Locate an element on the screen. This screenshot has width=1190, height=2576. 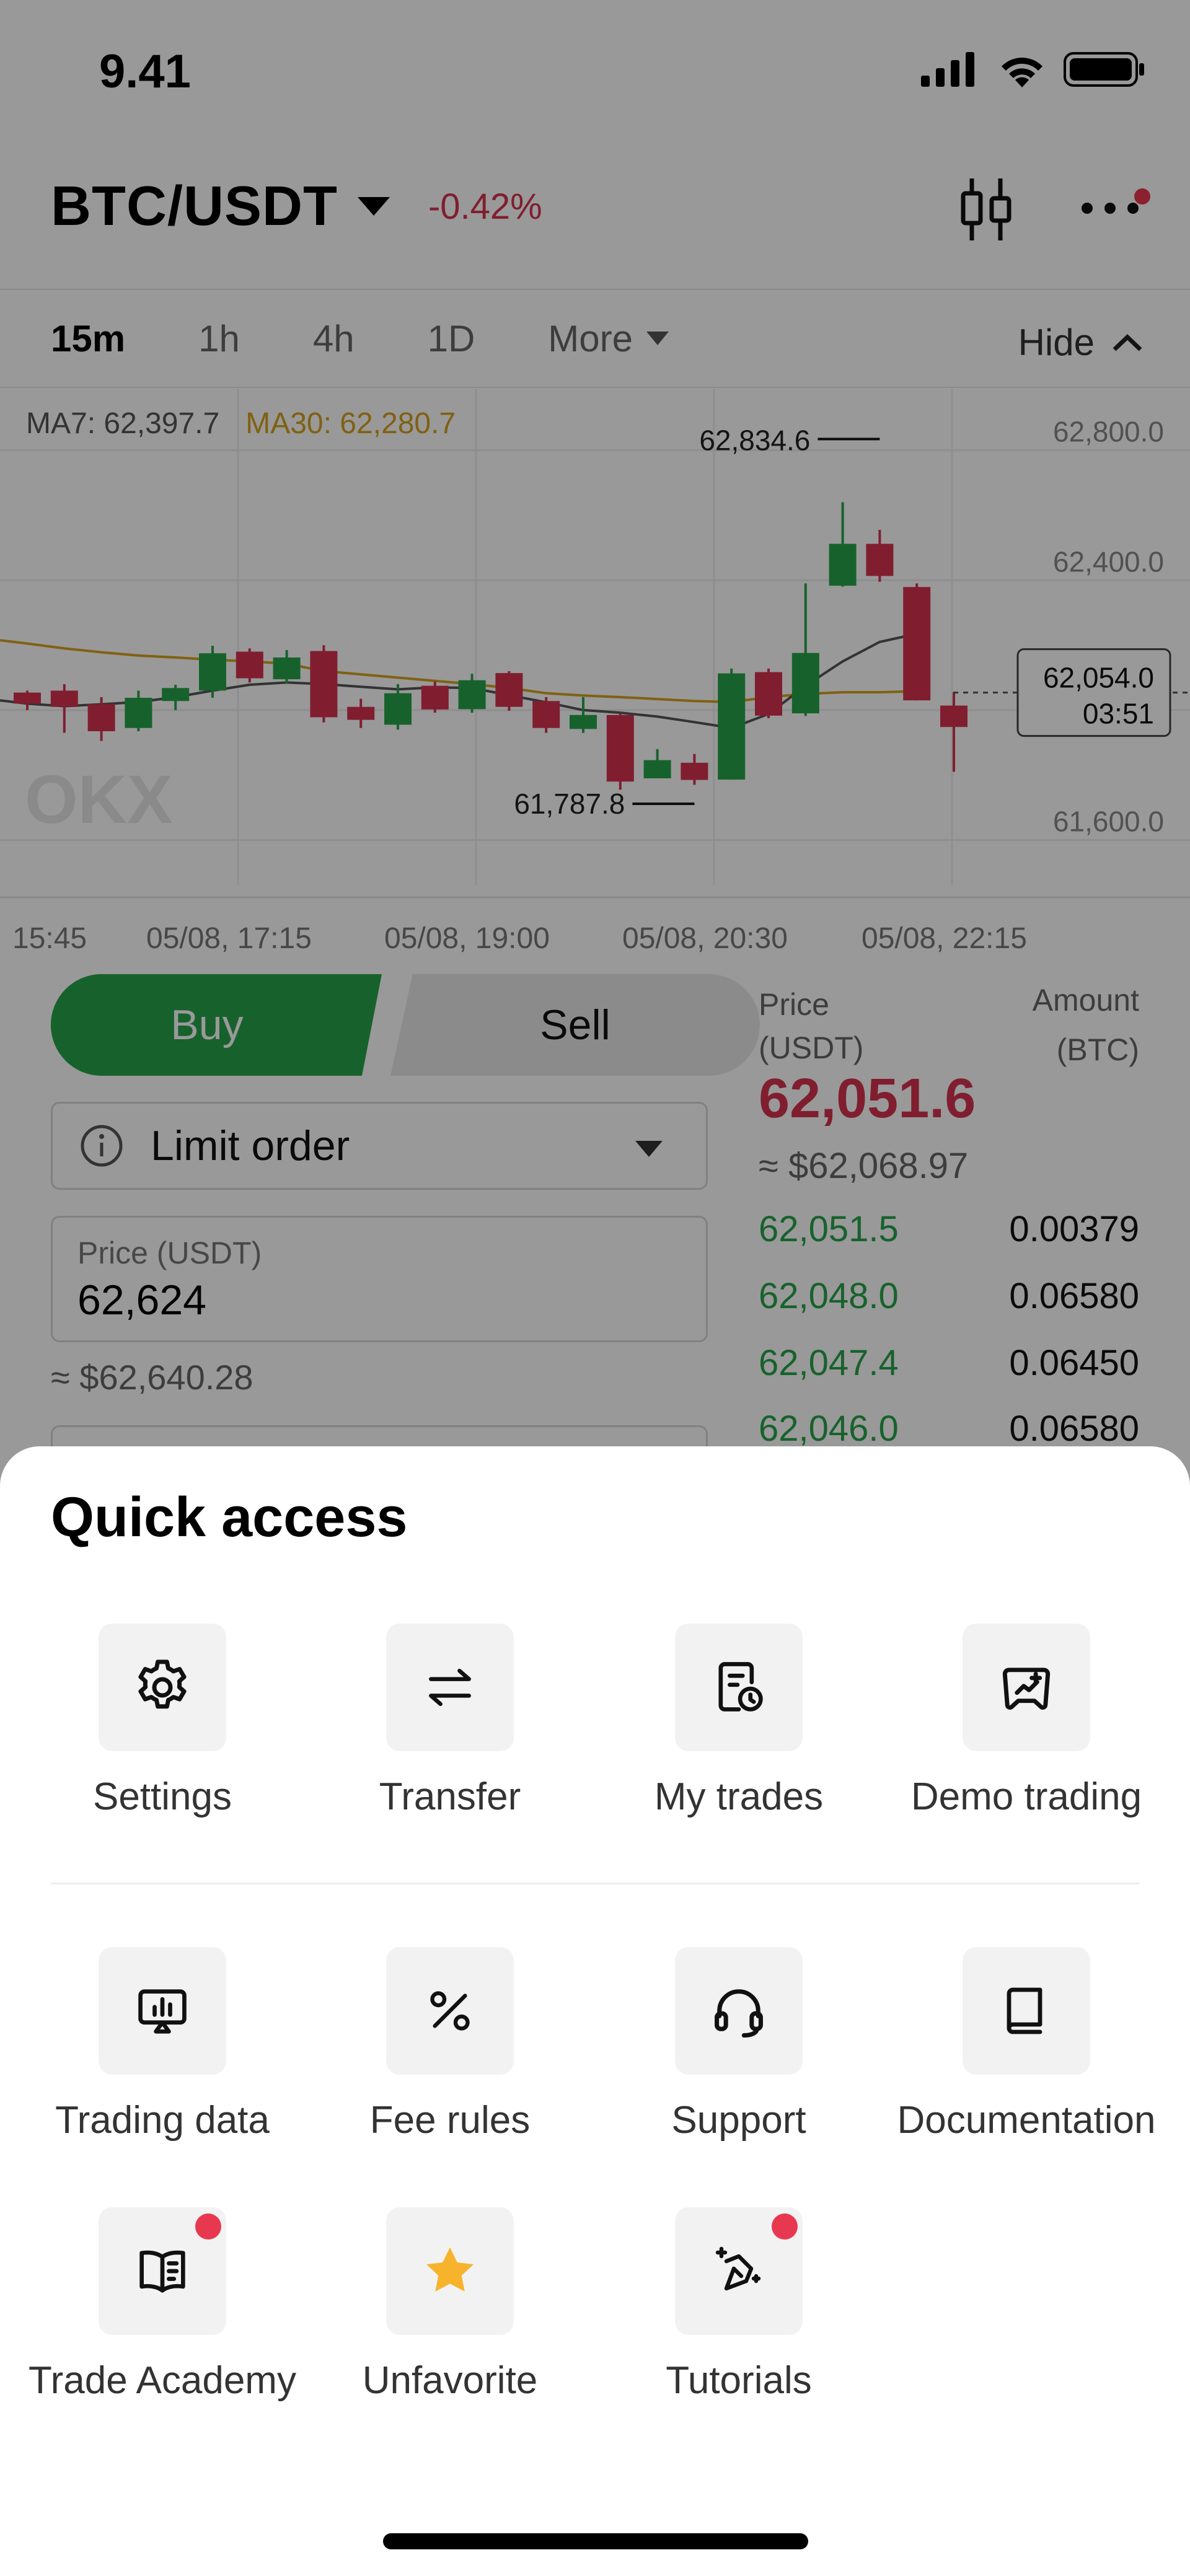
trading-data-icon is located at coordinates (162, 2012).